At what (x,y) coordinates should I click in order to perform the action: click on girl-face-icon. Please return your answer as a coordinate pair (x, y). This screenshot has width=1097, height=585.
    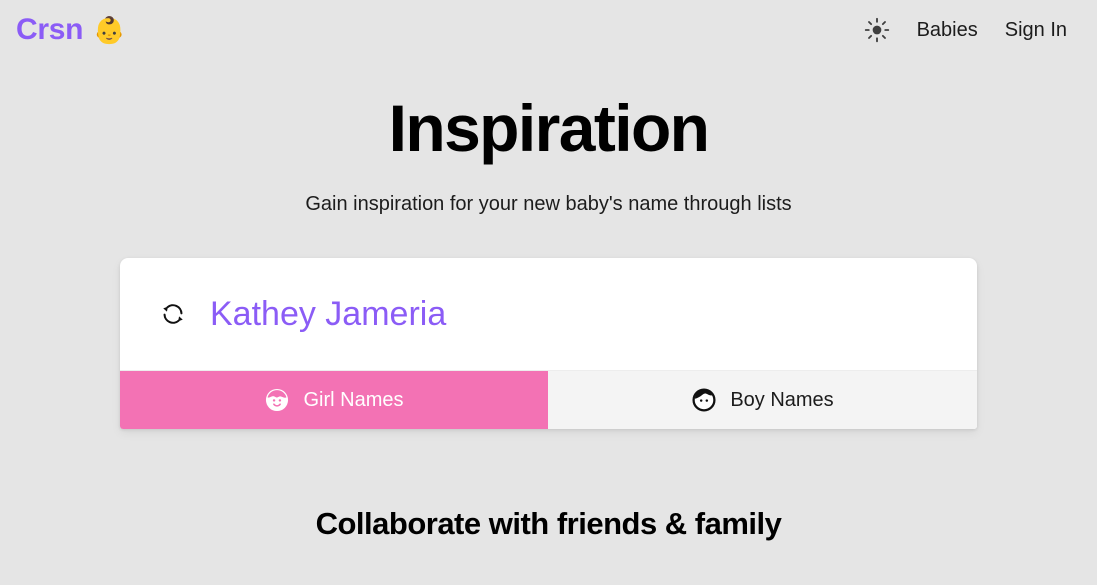
    Looking at the image, I should click on (277, 400).